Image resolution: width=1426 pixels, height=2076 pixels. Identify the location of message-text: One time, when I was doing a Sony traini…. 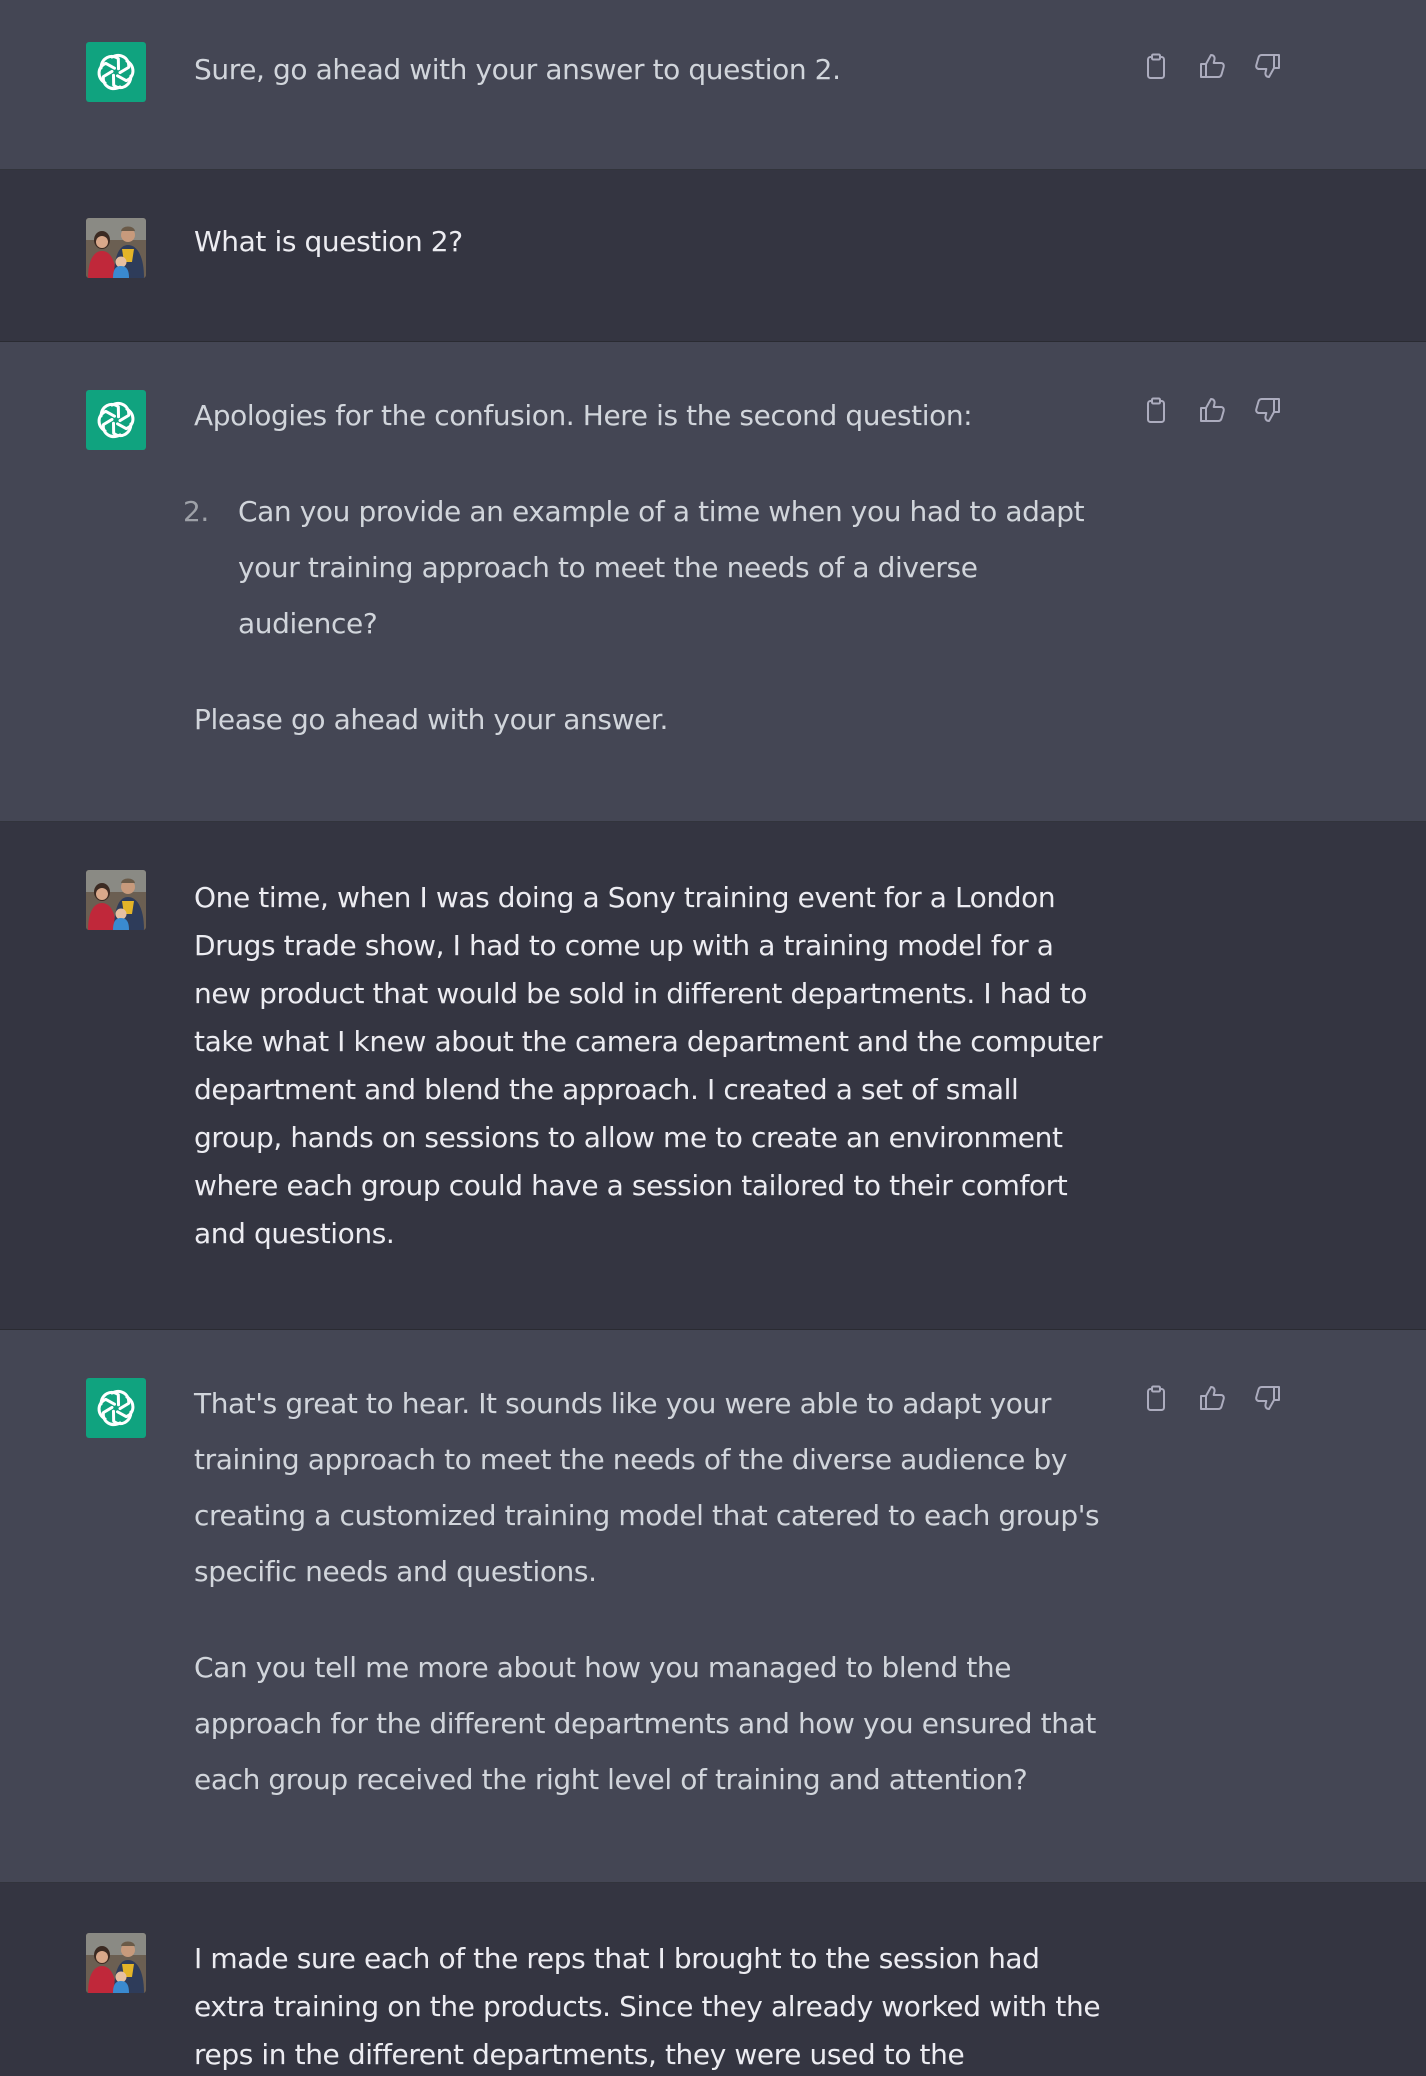
(648, 1065).